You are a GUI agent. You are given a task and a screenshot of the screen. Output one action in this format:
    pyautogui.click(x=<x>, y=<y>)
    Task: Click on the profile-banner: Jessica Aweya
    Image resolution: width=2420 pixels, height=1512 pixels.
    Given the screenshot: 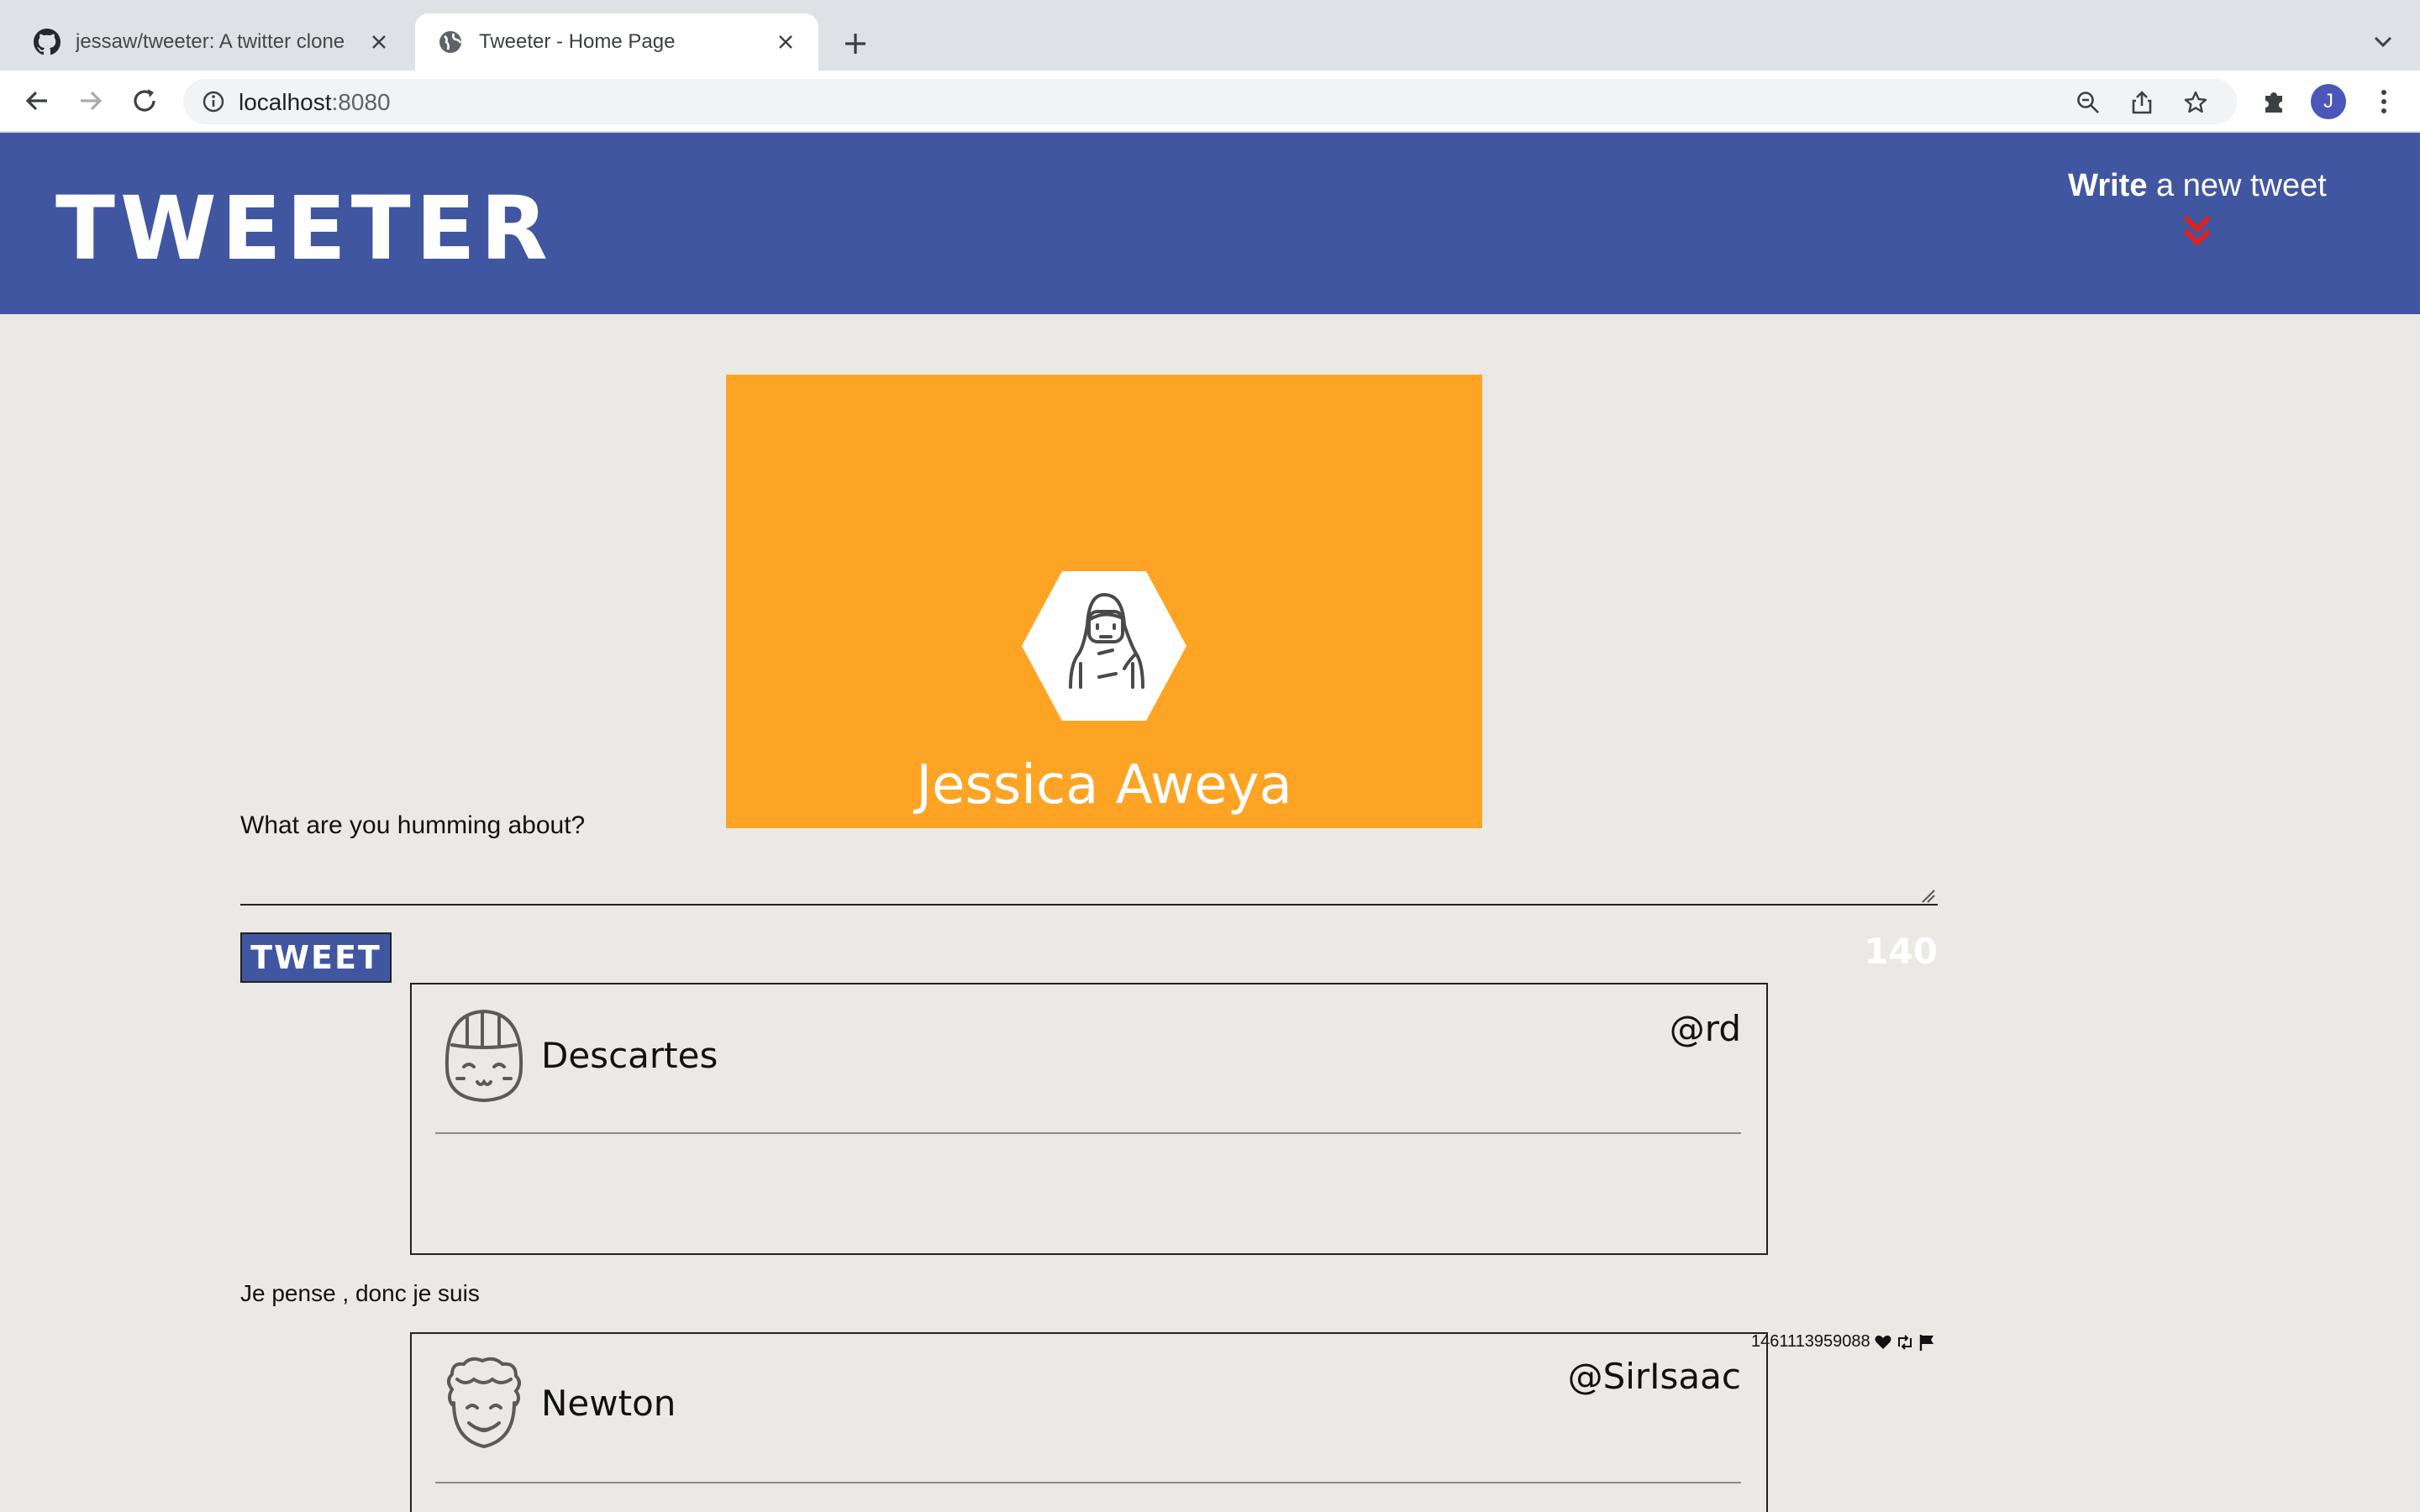 What is the action you would take?
    pyautogui.click(x=1104, y=601)
    